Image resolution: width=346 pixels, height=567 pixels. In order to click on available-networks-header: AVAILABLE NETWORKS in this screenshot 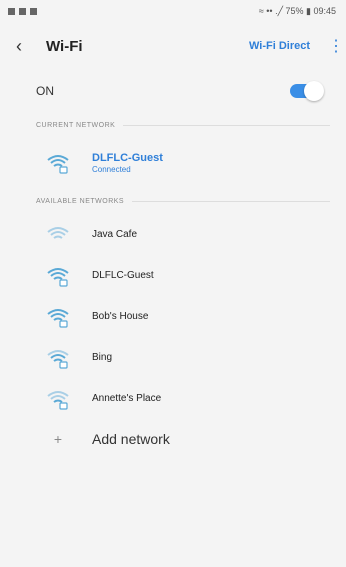, I will do `click(173, 201)`.